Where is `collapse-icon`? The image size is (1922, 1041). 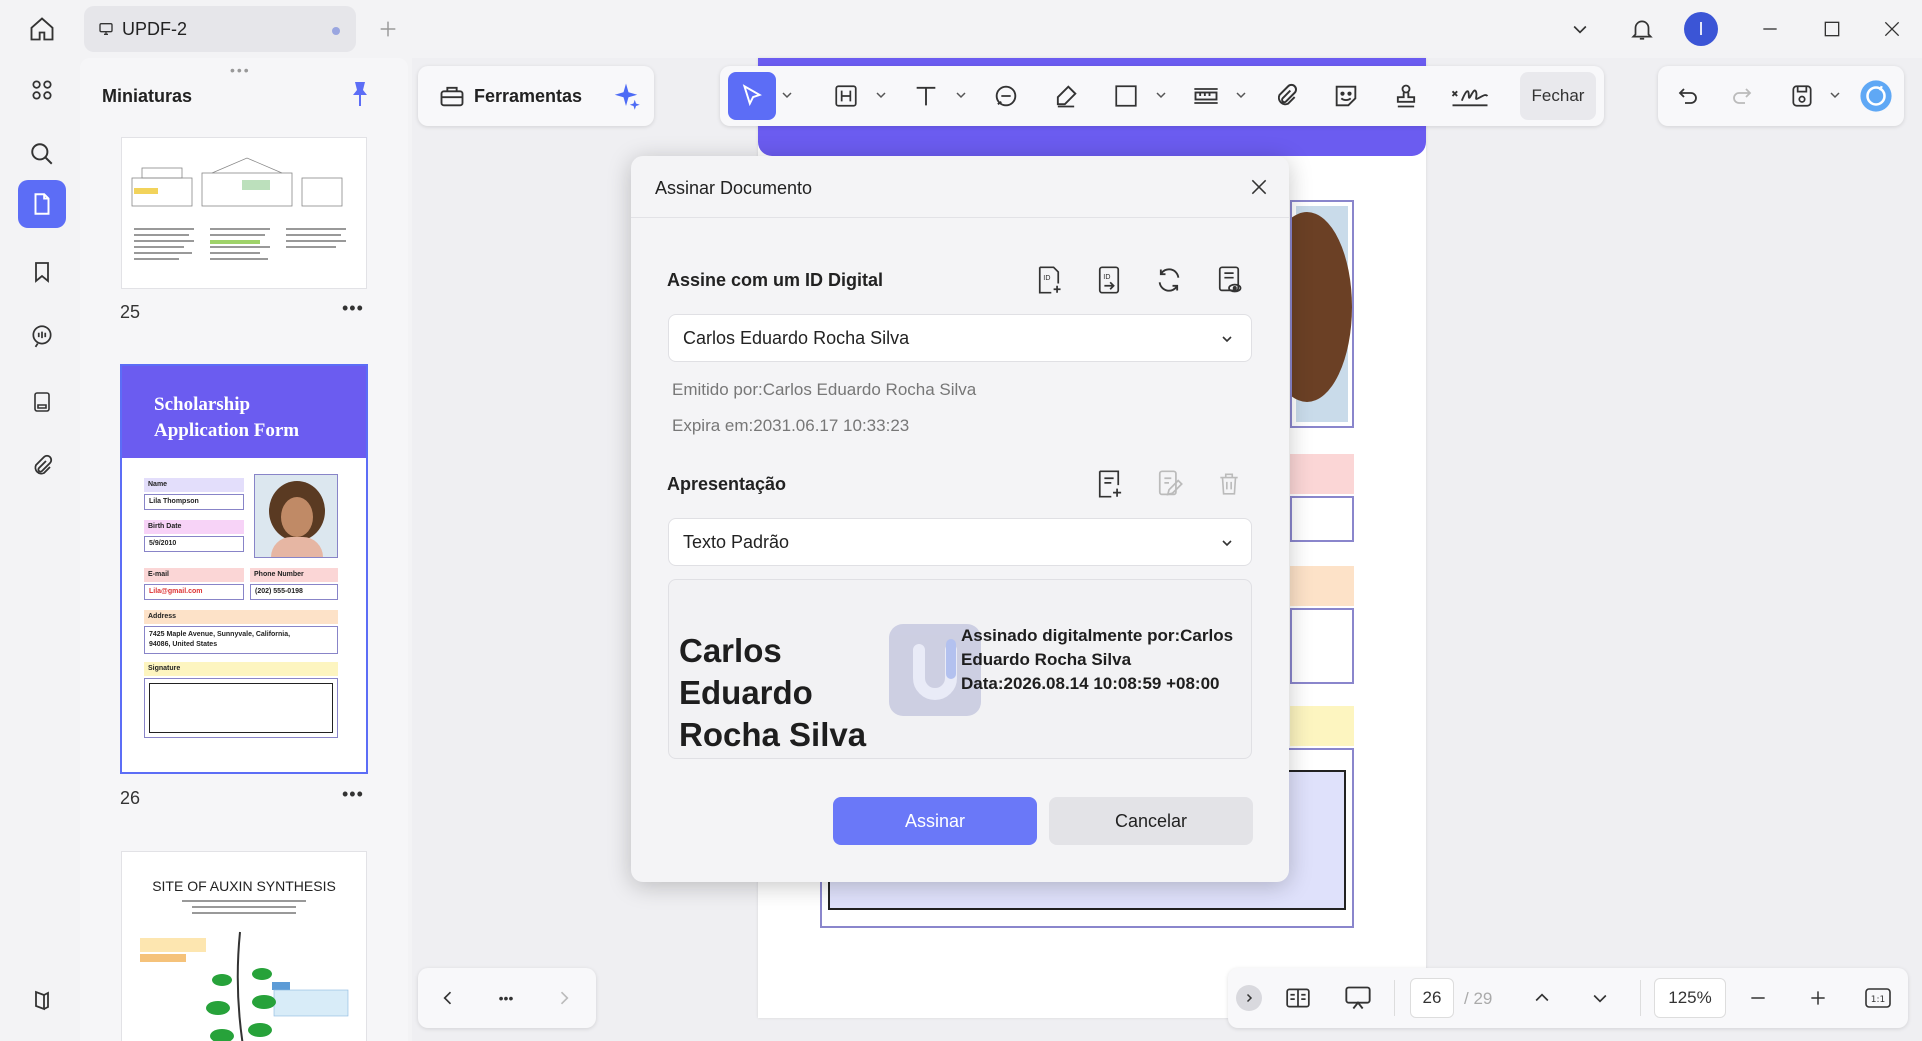
collapse-icon is located at coordinates (1249, 998).